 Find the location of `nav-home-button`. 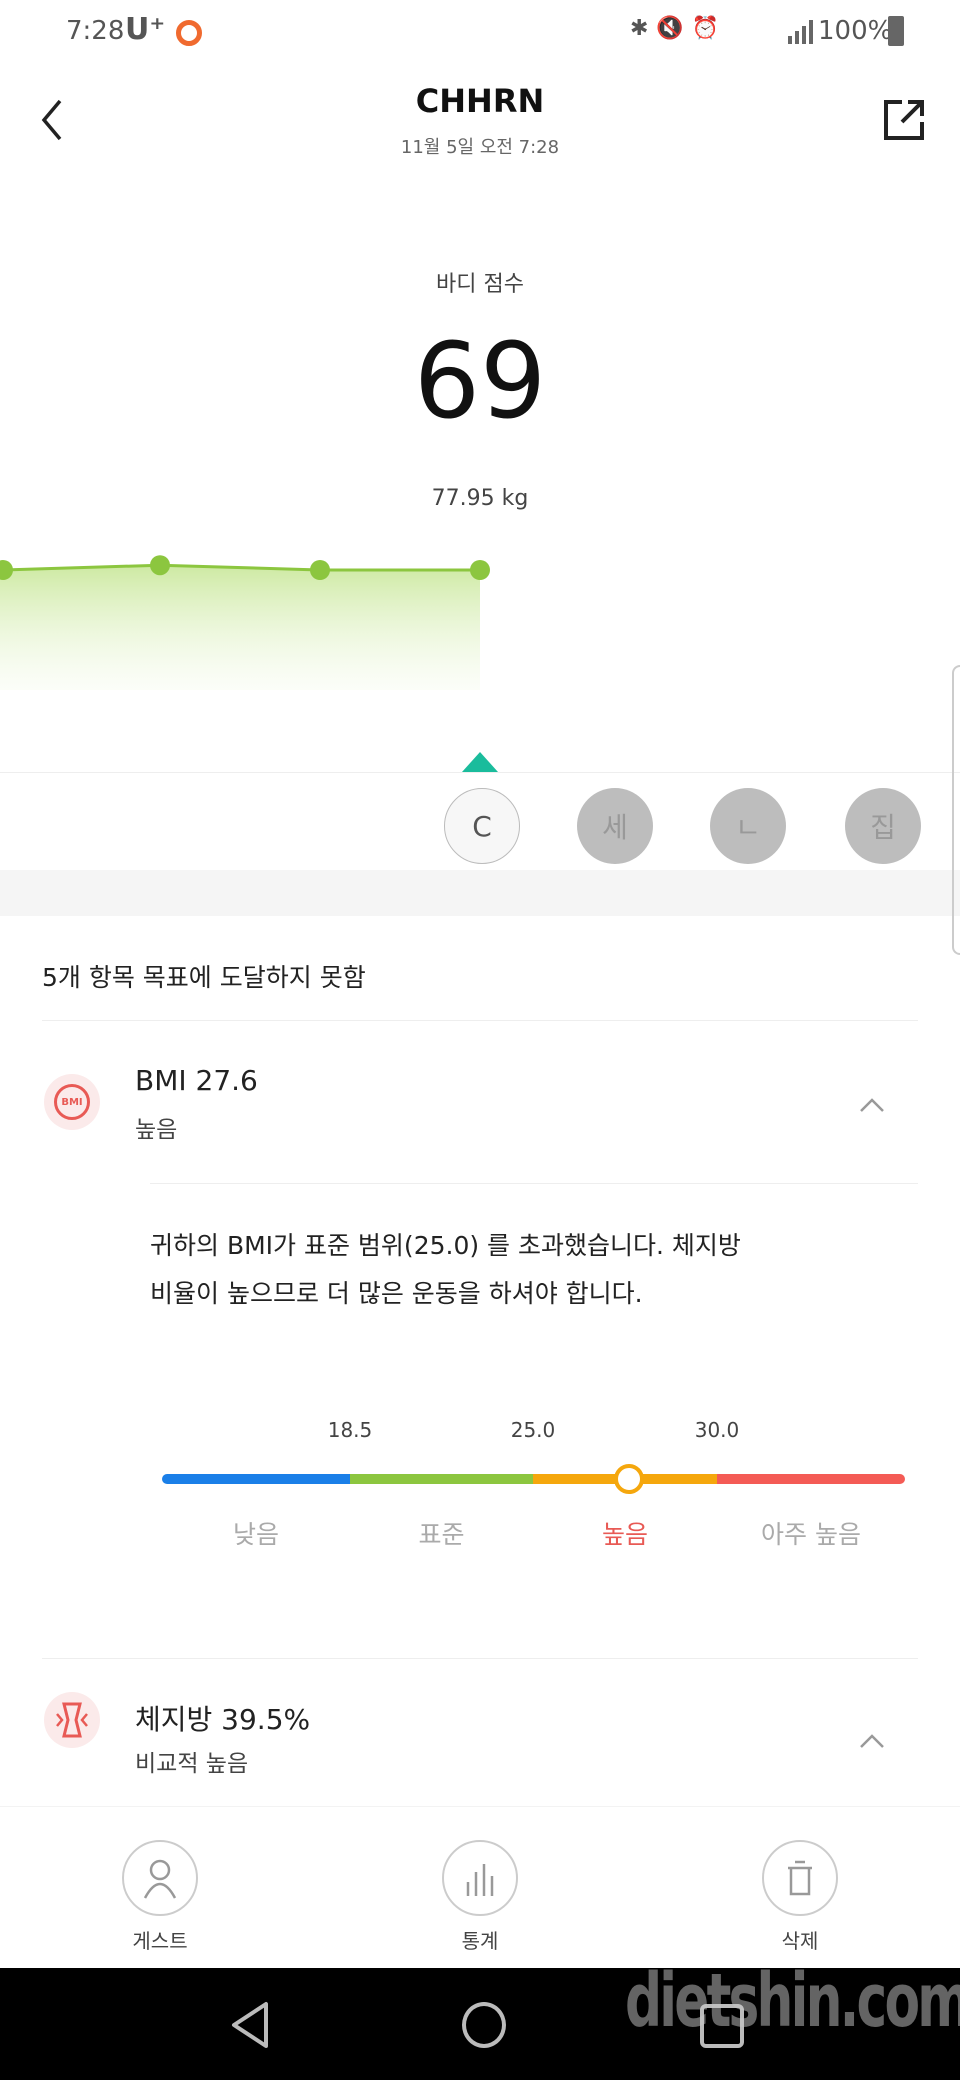

nav-home-button is located at coordinates (484, 2025).